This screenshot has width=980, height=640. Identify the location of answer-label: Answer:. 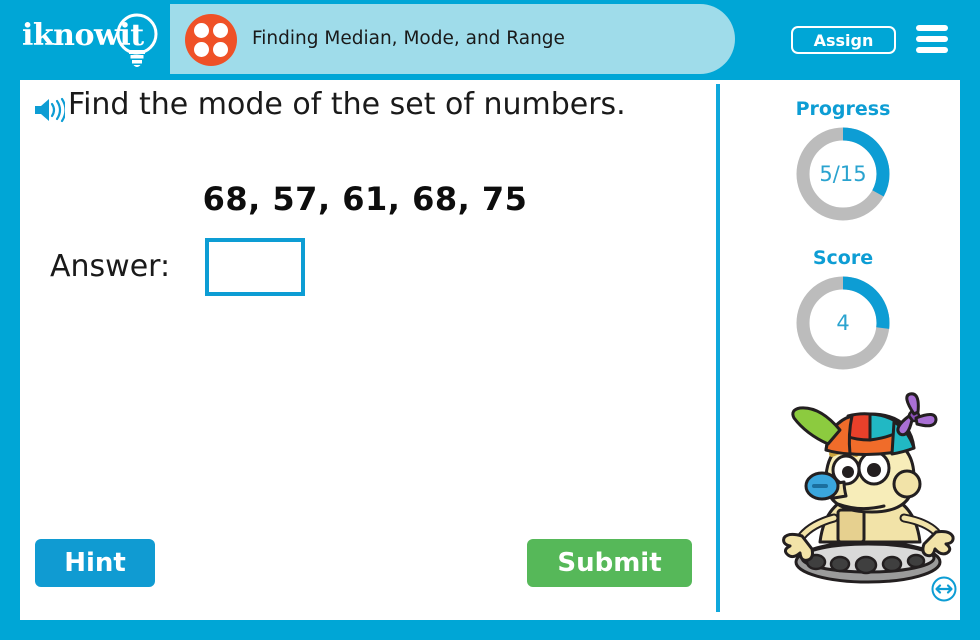
(110, 266).